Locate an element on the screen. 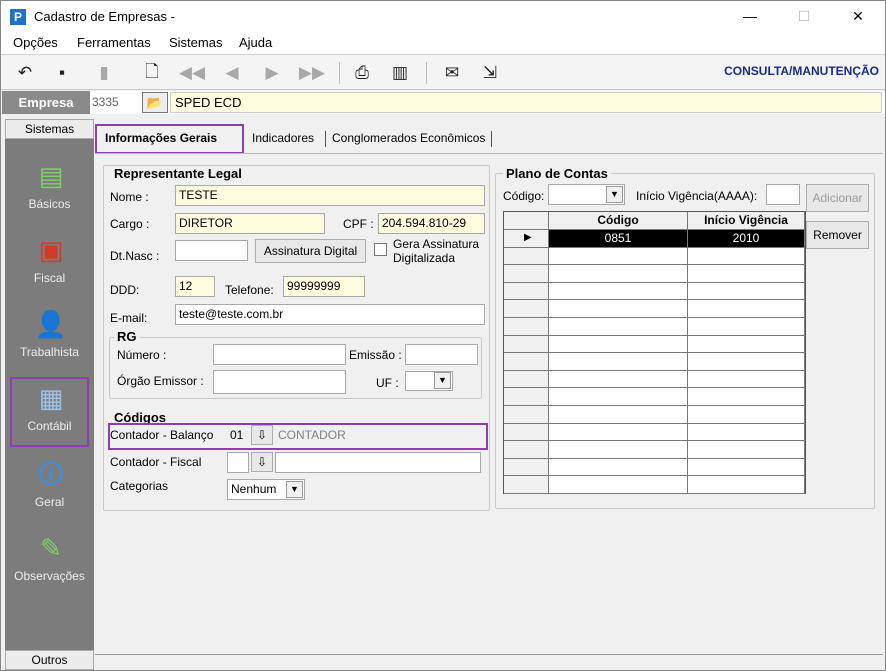 The height and width of the screenshot is (671, 886). scan-icon: ▥ is located at coordinates (400, 73).